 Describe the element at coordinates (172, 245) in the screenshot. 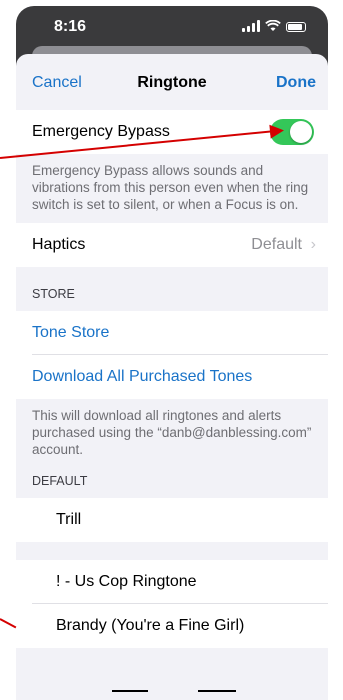

I see `haptics-row: Haptics Default ›` at that location.